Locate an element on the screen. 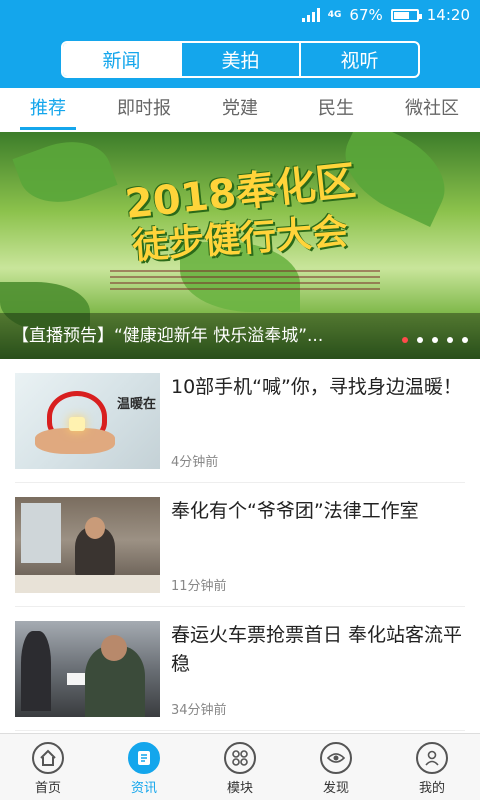 This screenshot has width=480, height=800. news-item: 奉化有个“爷爷团”法律工作室 11分钟前 is located at coordinates (240, 545).